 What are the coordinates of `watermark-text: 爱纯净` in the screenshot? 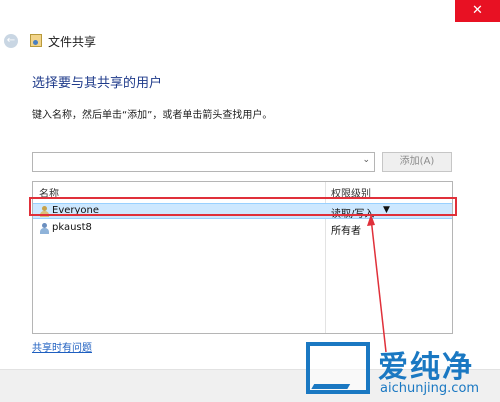 It's located at (426, 367).